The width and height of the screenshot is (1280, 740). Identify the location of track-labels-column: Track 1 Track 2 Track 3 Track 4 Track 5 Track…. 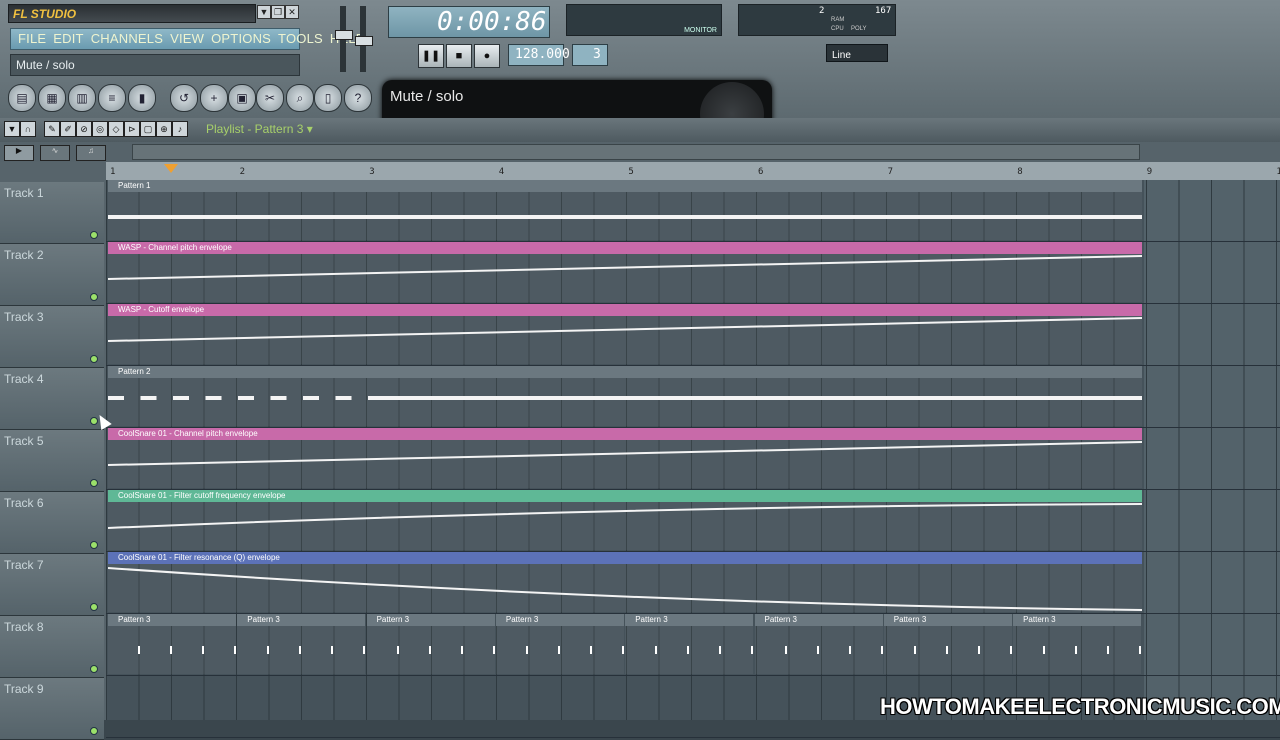
(53, 451).